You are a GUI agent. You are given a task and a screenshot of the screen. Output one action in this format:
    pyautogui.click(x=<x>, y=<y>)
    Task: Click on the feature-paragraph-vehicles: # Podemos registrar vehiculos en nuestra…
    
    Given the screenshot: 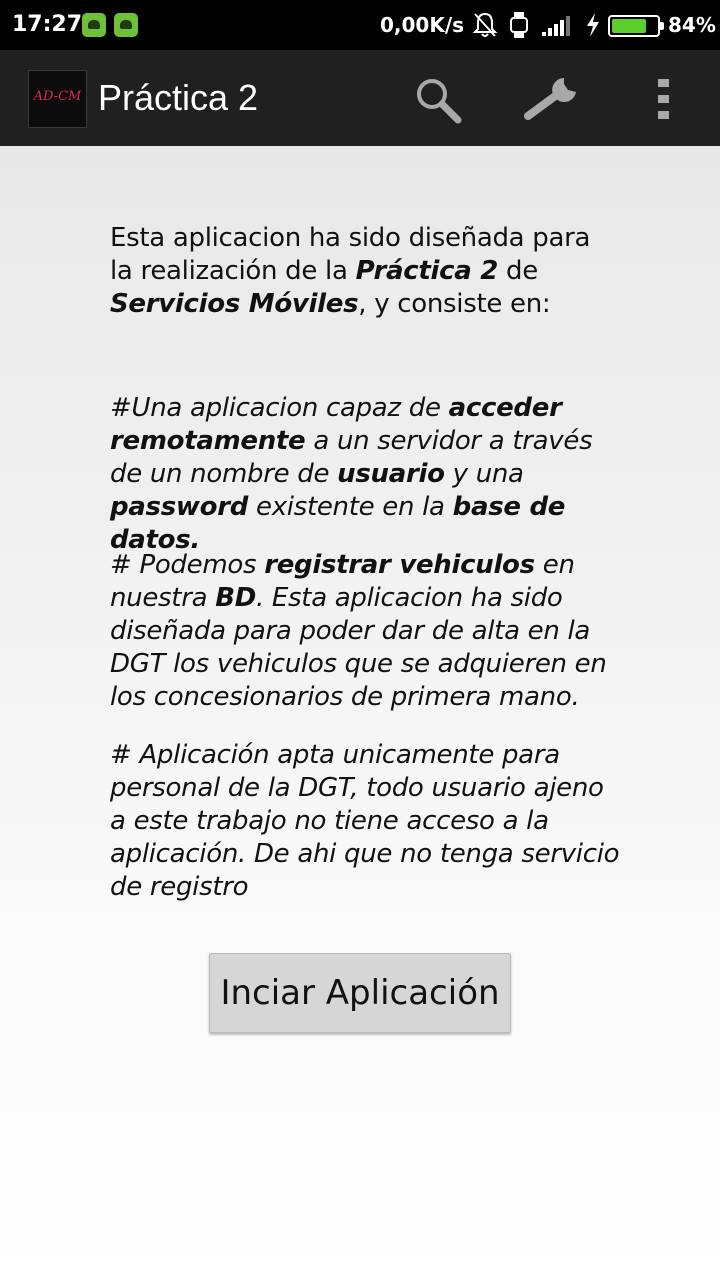 What is the action you would take?
    pyautogui.click(x=358, y=631)
    